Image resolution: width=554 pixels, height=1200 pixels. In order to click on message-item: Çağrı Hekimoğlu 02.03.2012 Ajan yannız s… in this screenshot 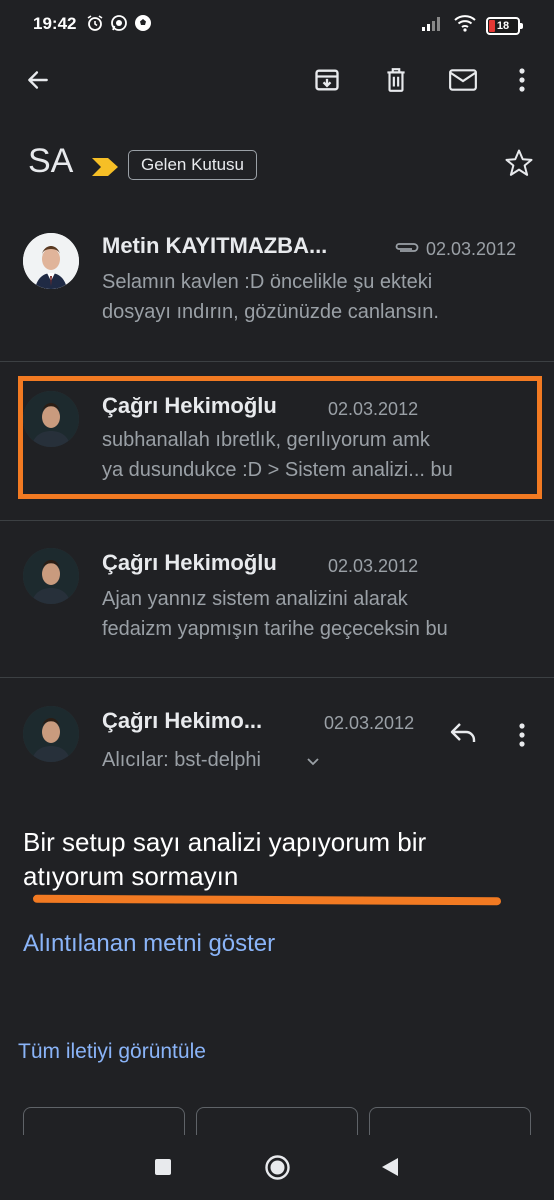, I will do `click(277, 607)`.